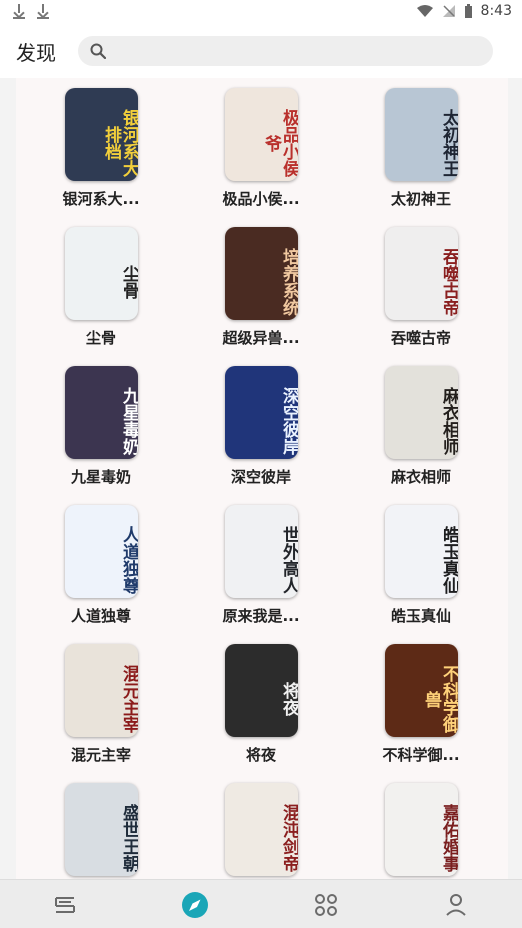  I want to click on book-cover: 尘骨, so click(101, 273).